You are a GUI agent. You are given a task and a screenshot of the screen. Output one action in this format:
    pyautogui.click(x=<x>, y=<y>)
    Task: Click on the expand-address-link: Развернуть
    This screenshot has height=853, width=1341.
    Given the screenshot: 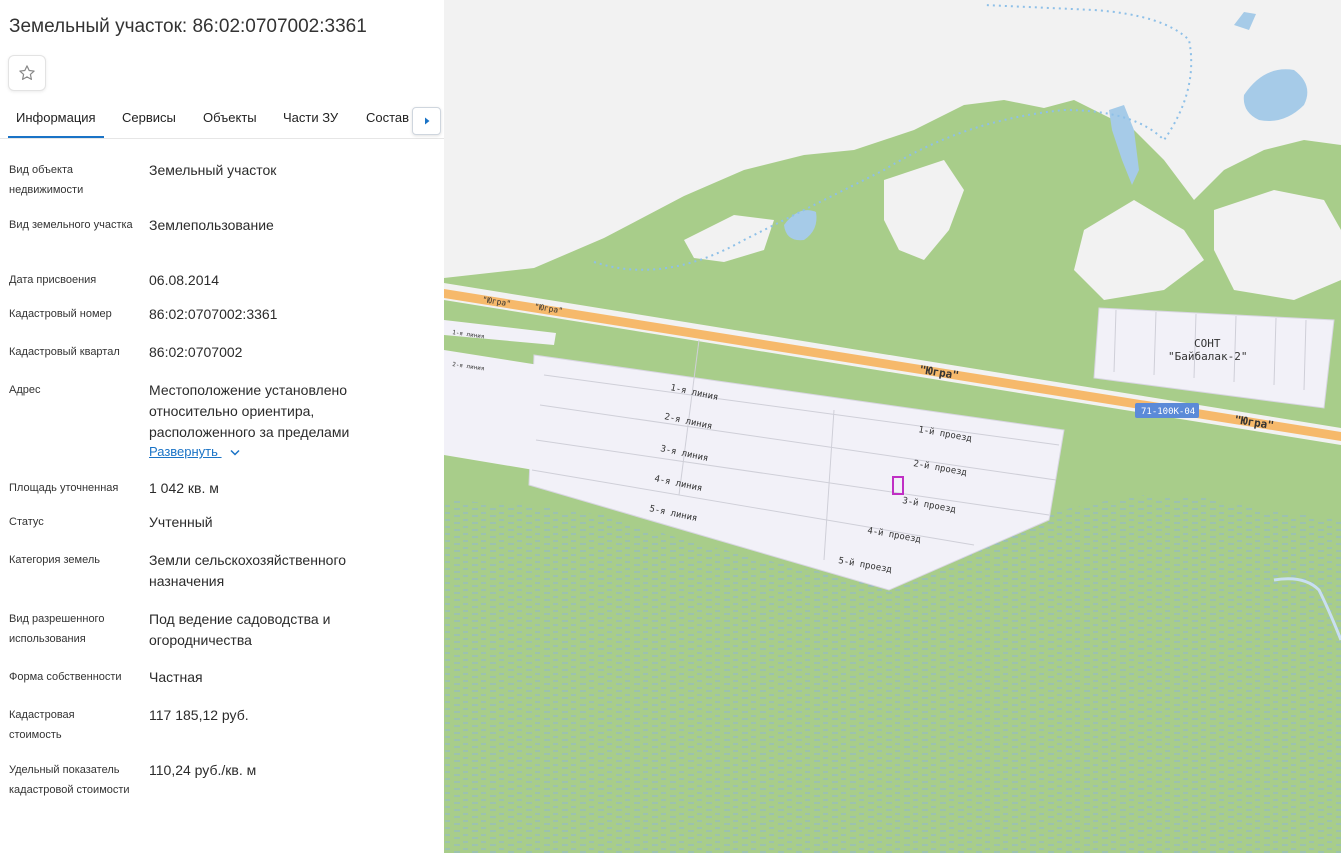 What is the action you would take?
    pyautogui.click(x=194, y=451)
    